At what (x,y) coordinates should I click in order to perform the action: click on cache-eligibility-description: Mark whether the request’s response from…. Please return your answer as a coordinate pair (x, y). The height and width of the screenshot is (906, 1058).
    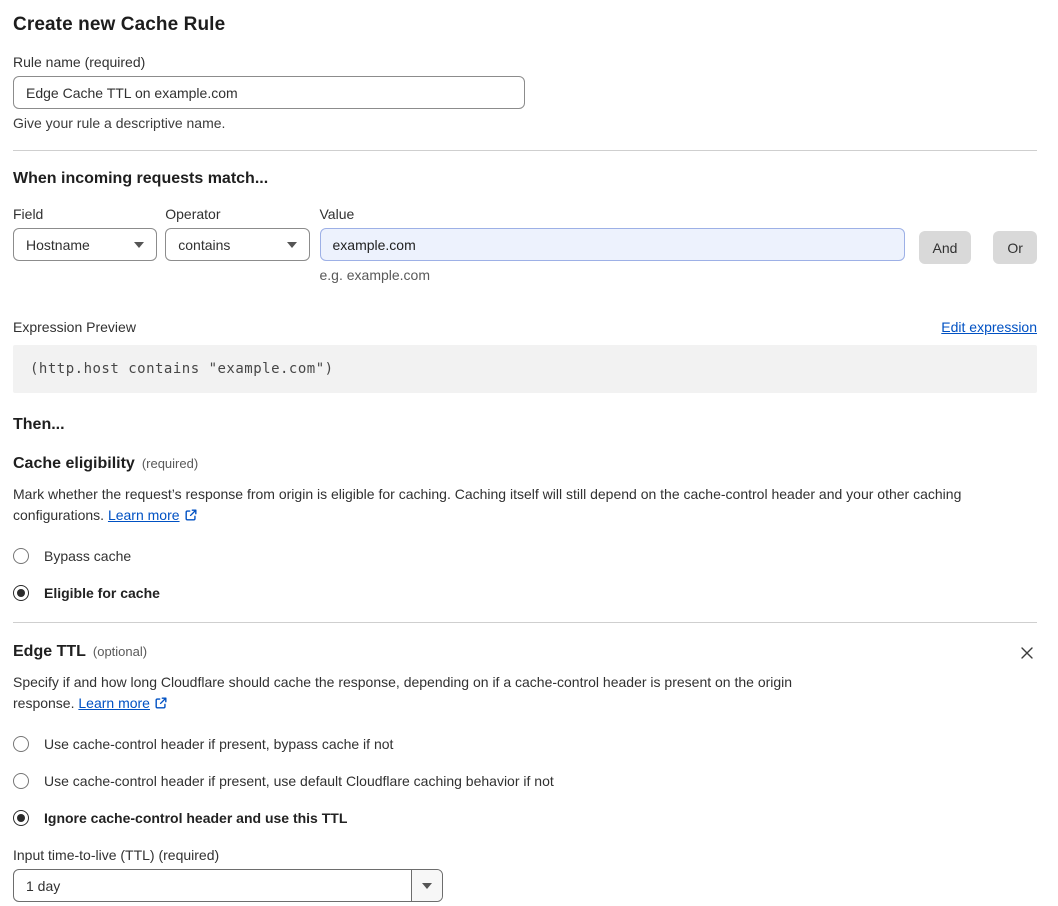
    Looking at the image, I should click on (525, 506).